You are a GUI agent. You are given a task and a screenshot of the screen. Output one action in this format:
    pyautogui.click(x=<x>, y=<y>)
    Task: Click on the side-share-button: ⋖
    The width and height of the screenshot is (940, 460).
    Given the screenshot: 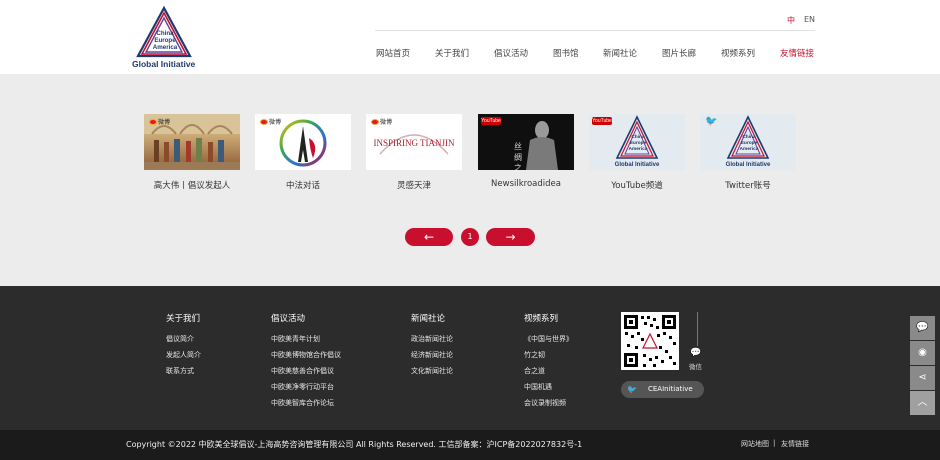 What is the action you would take?
    pyautogui.click(x=922, y=378)
    